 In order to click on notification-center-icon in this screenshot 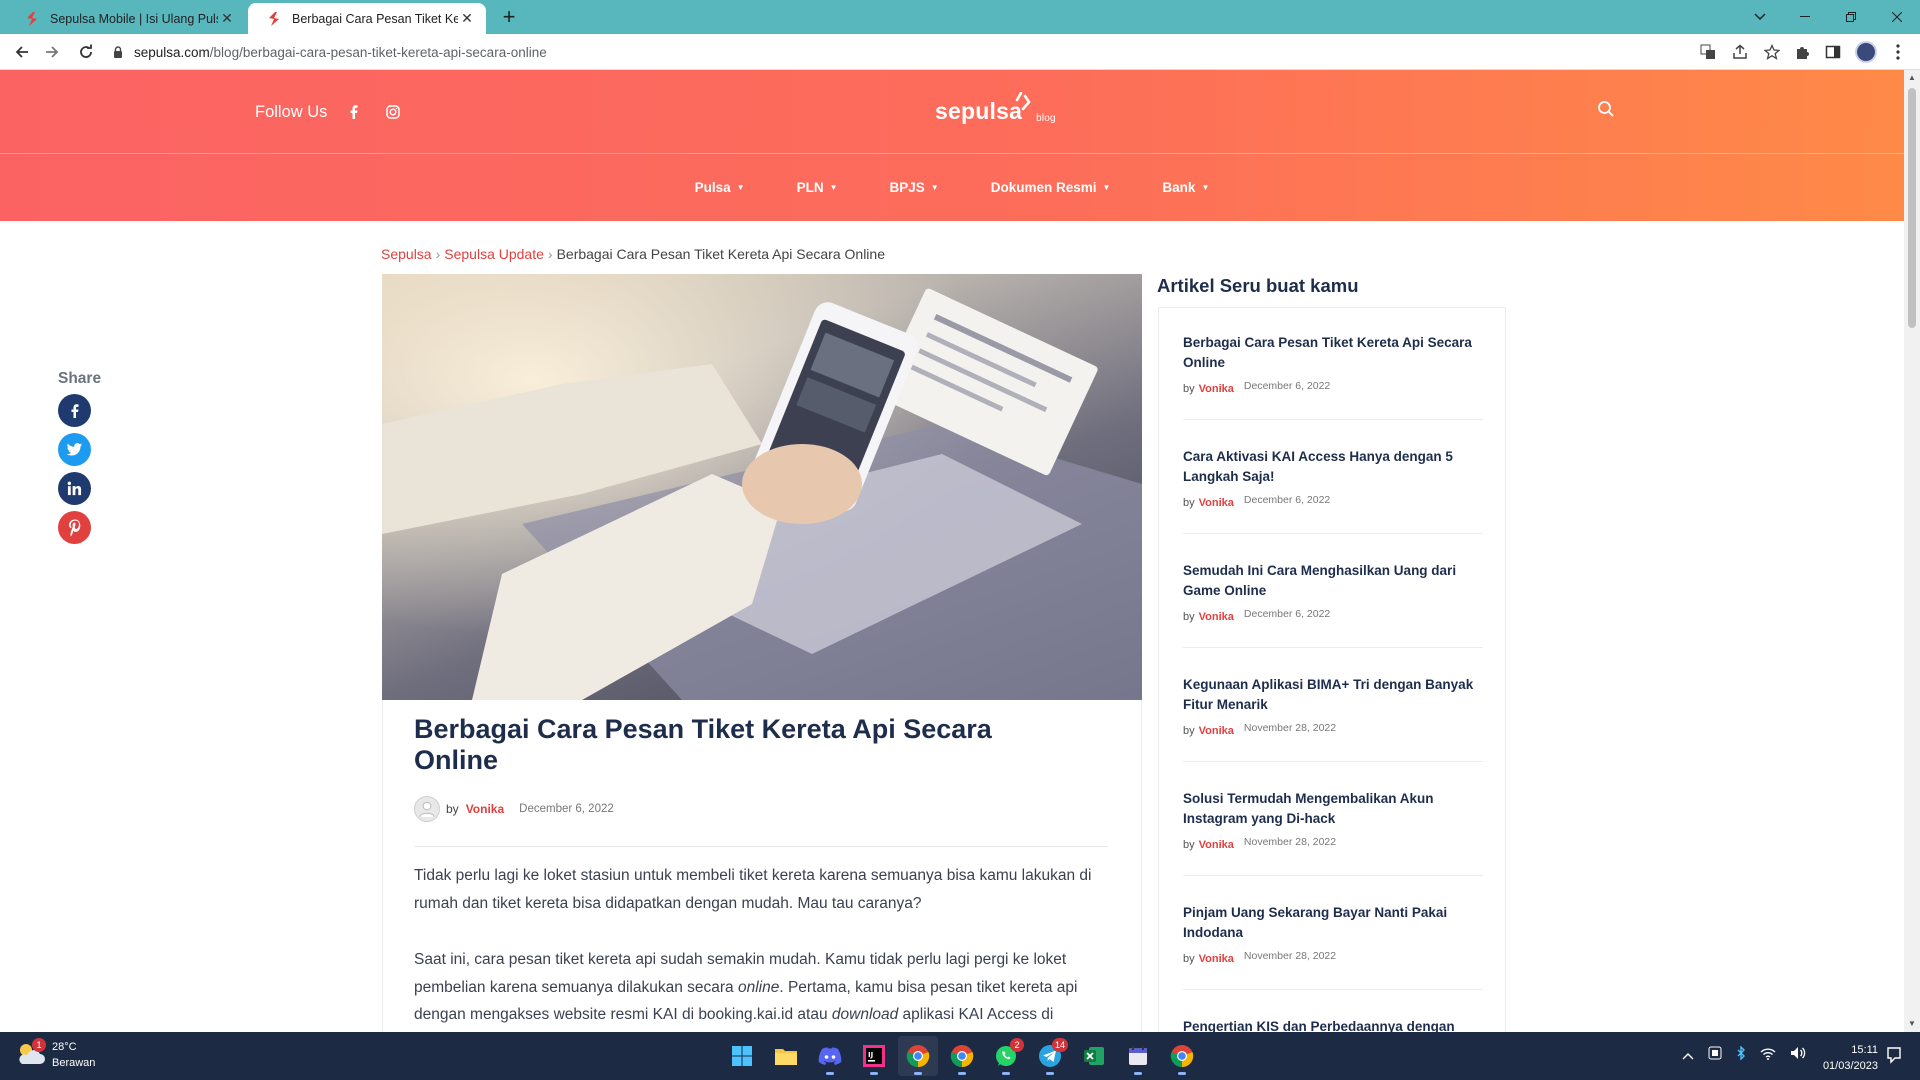, I will do `click(1895, 1055)`.